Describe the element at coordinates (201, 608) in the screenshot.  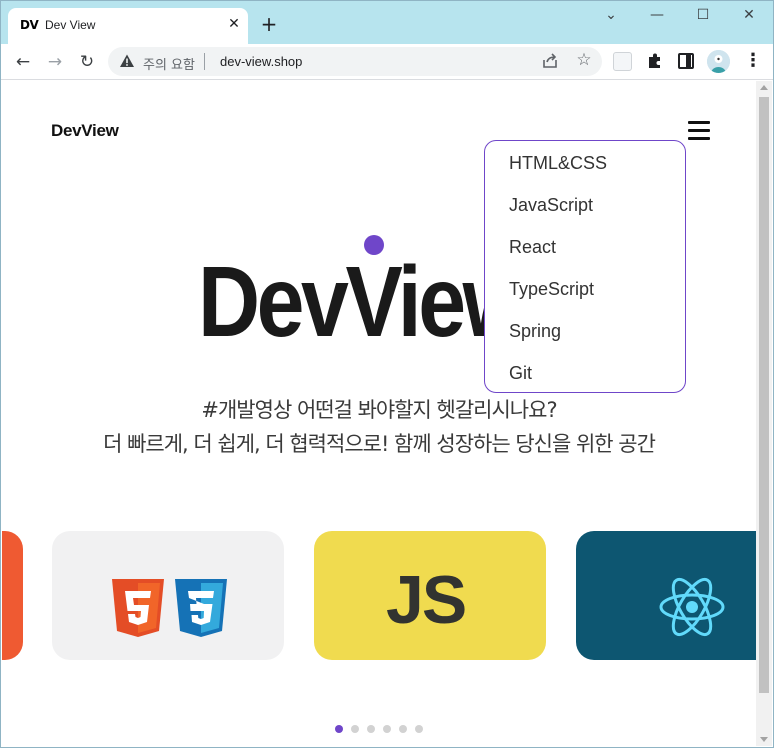
I see `css3-logo-icon` at that location.